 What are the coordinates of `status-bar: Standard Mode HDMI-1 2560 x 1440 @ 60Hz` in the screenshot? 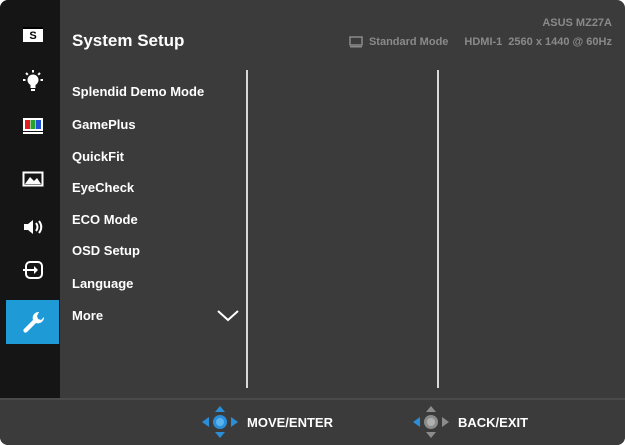 It's located at (480, 42).